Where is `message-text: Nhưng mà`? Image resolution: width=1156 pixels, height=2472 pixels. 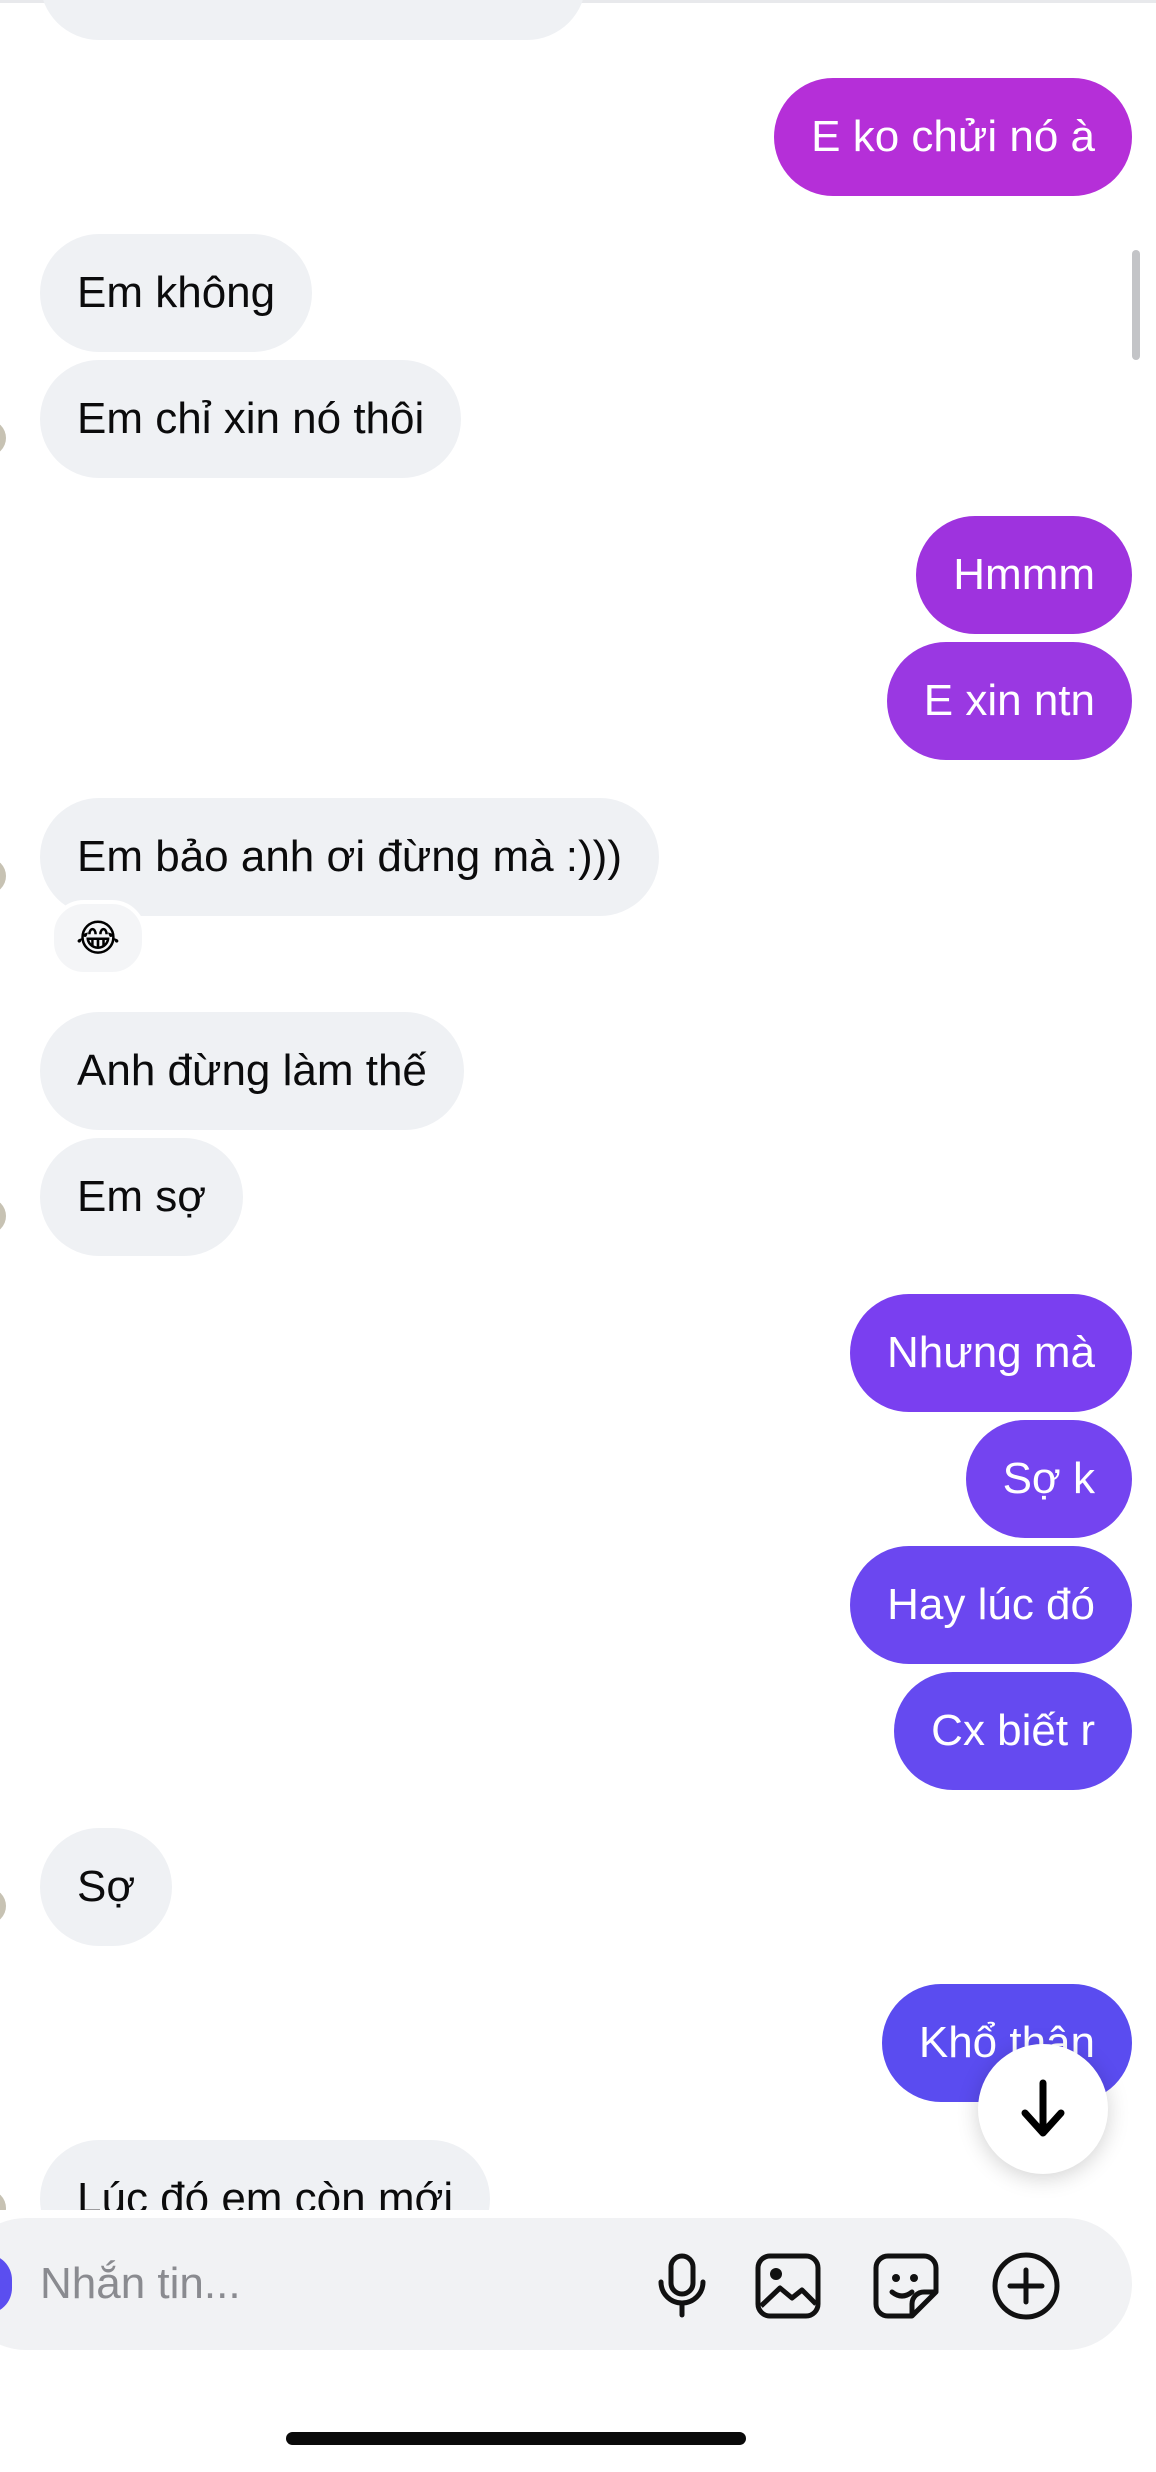
message-text: Nhưng mà is located at coordinates (991, 1352).